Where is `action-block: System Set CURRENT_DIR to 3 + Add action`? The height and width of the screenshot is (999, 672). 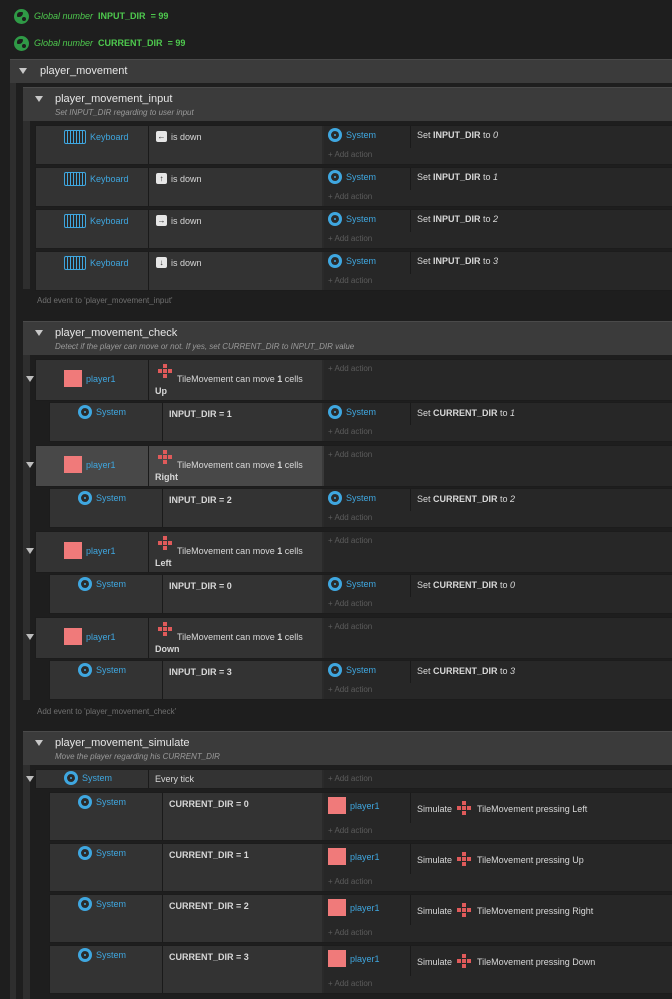 action-block: System Set CURRENT_DIR to 3 + Add action is located at coordinates (498, 680).